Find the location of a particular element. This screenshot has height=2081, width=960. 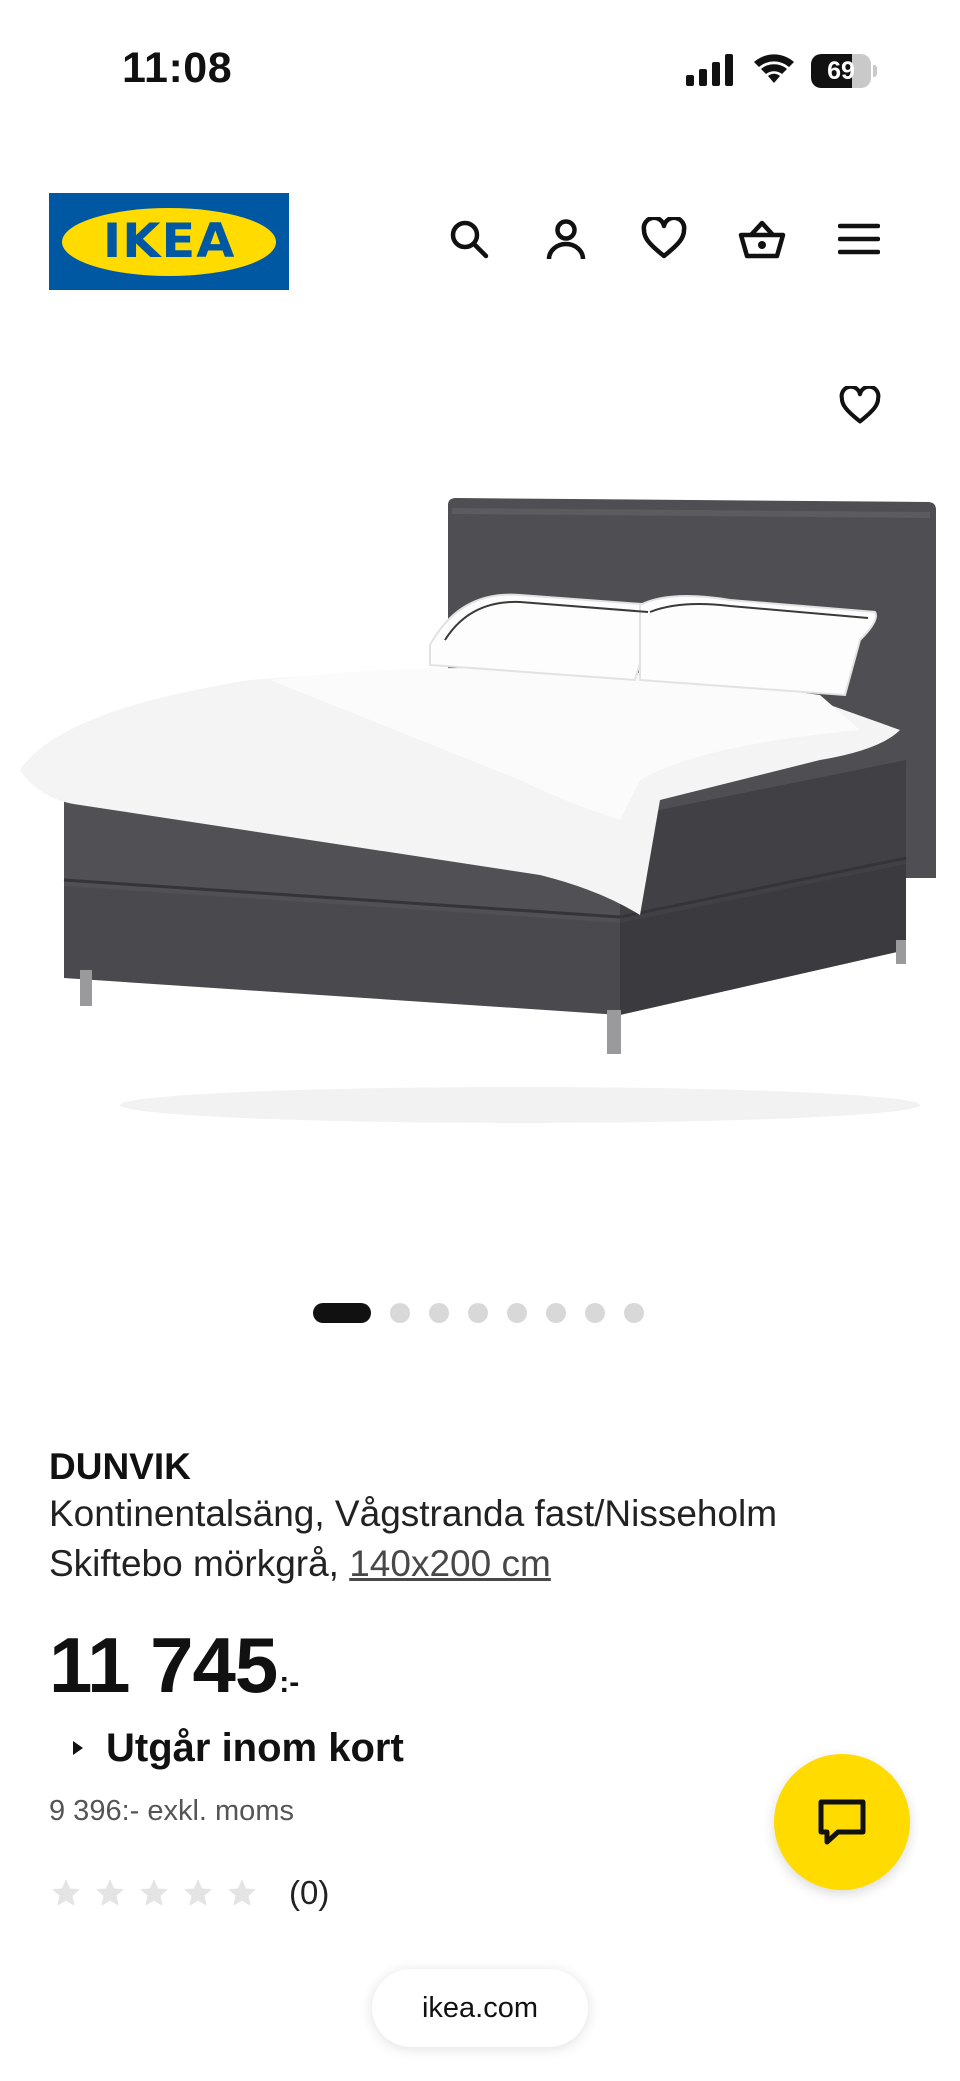

search-icon is located at coordinates (469, 239).